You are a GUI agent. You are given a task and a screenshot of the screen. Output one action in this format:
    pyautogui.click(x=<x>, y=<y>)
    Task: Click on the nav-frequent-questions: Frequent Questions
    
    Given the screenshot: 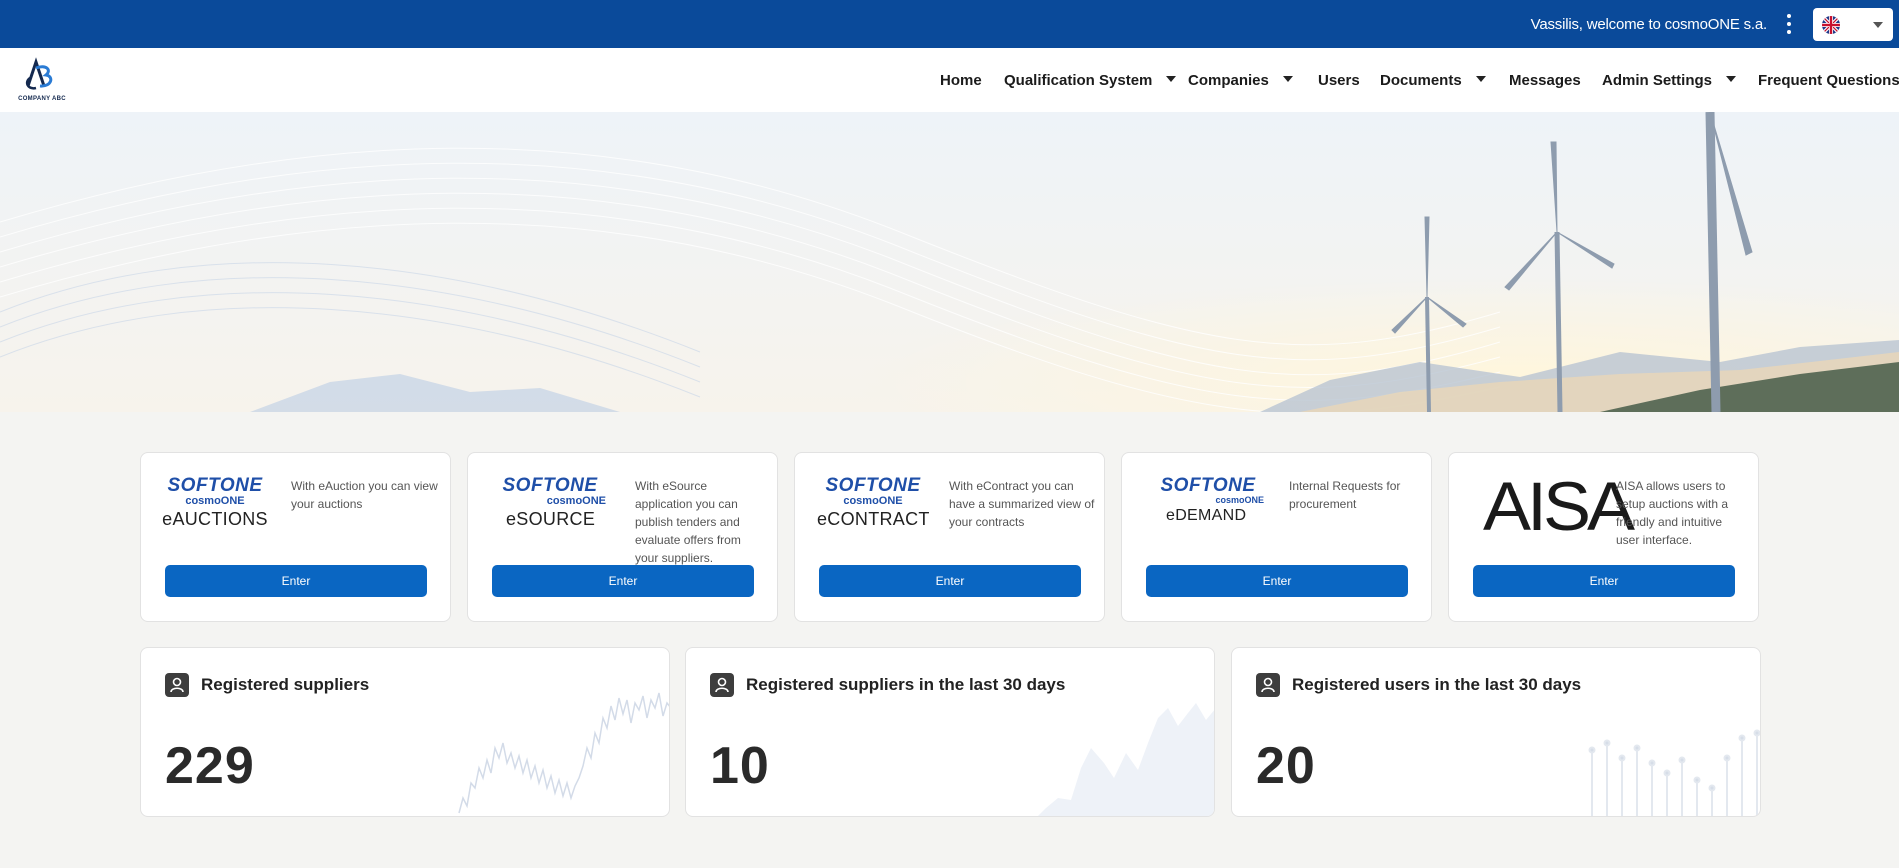 What is the action you would take?
    pyautogui.click(x=1828, y=80)
    